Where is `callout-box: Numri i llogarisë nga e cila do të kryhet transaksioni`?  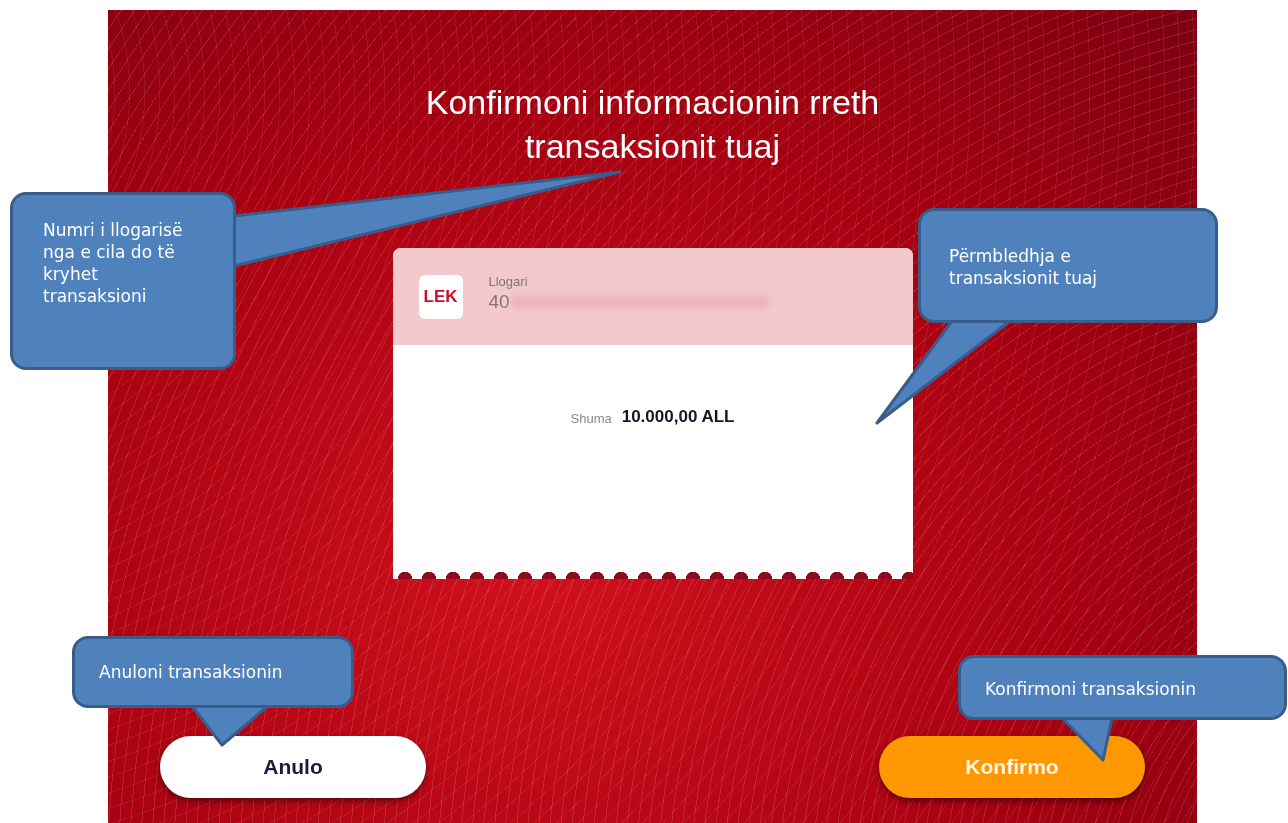 callout-box: Numri i llogarisë nga e cila do të kryhet transaksioni is located at coordinates (123, 281).